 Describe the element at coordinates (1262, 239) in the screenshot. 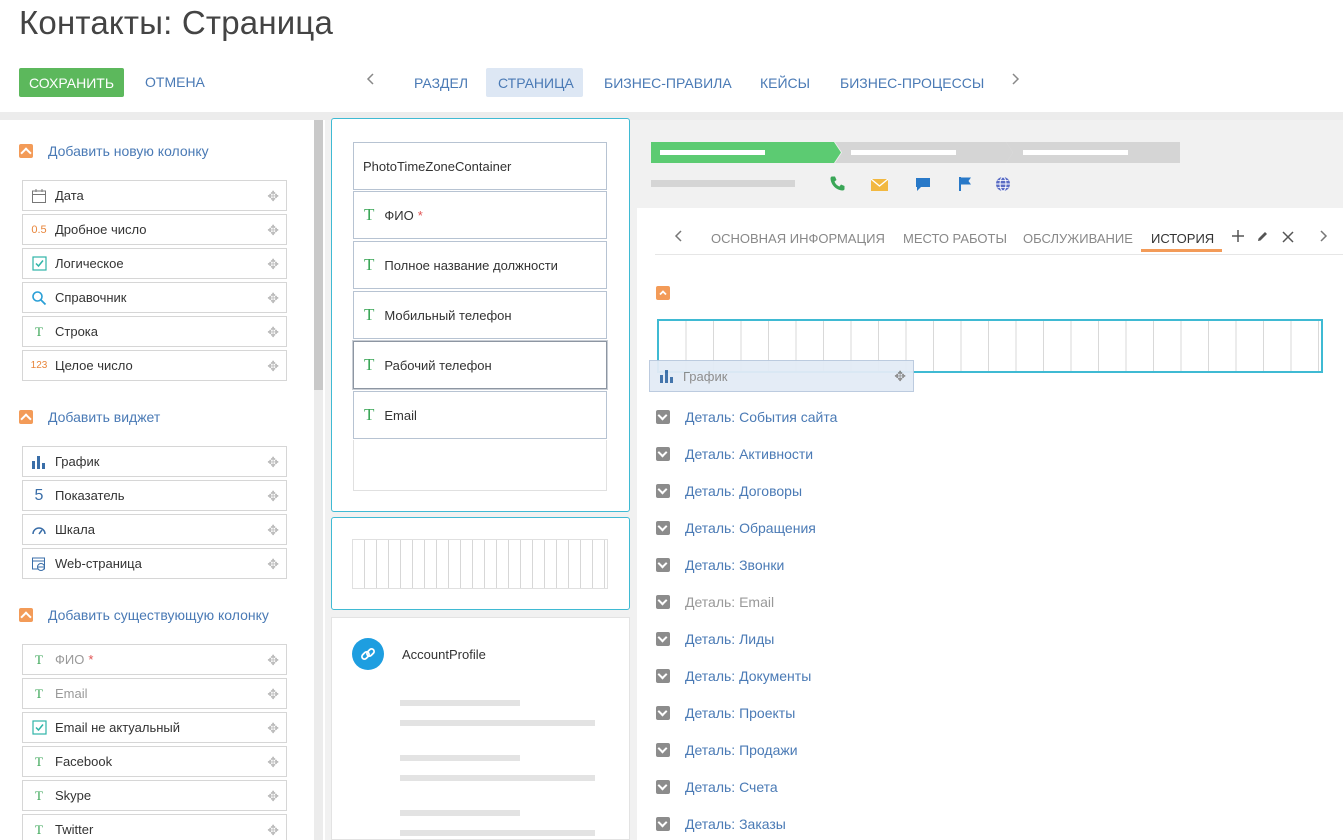

I see `edit-tab-icon` at that location.